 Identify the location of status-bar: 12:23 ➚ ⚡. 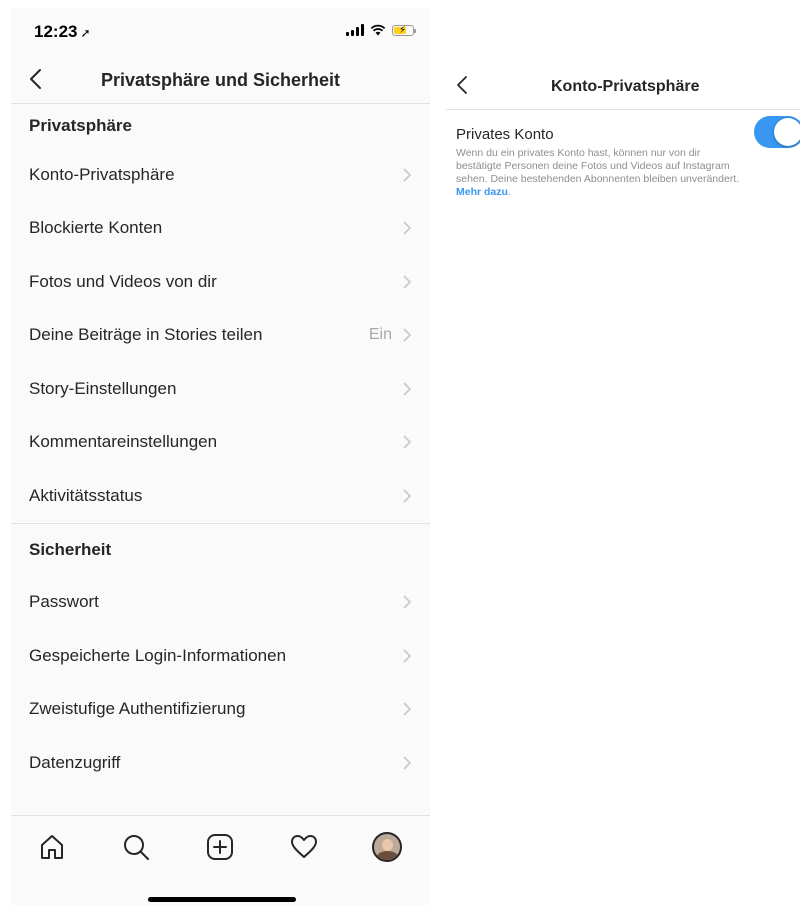
(220, 32).